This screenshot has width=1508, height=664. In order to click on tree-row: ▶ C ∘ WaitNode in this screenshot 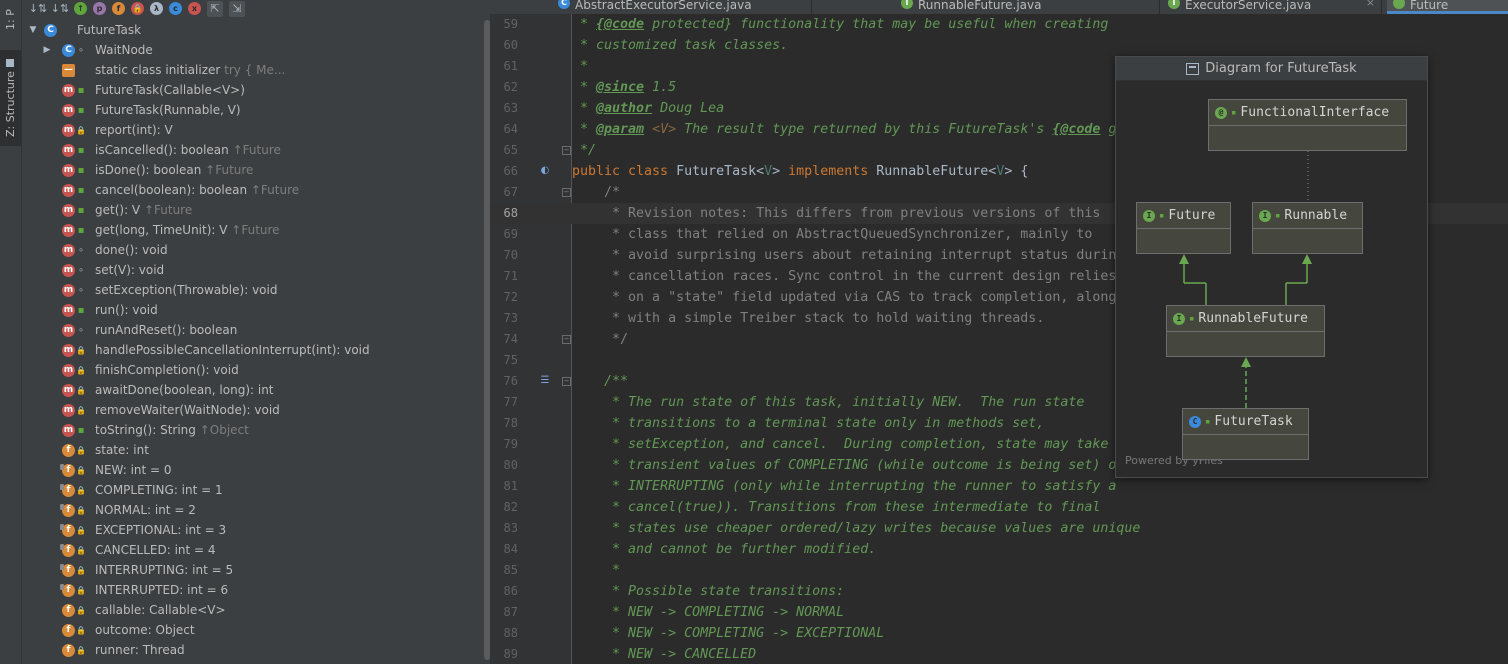, I will do `click(252, 50)`.